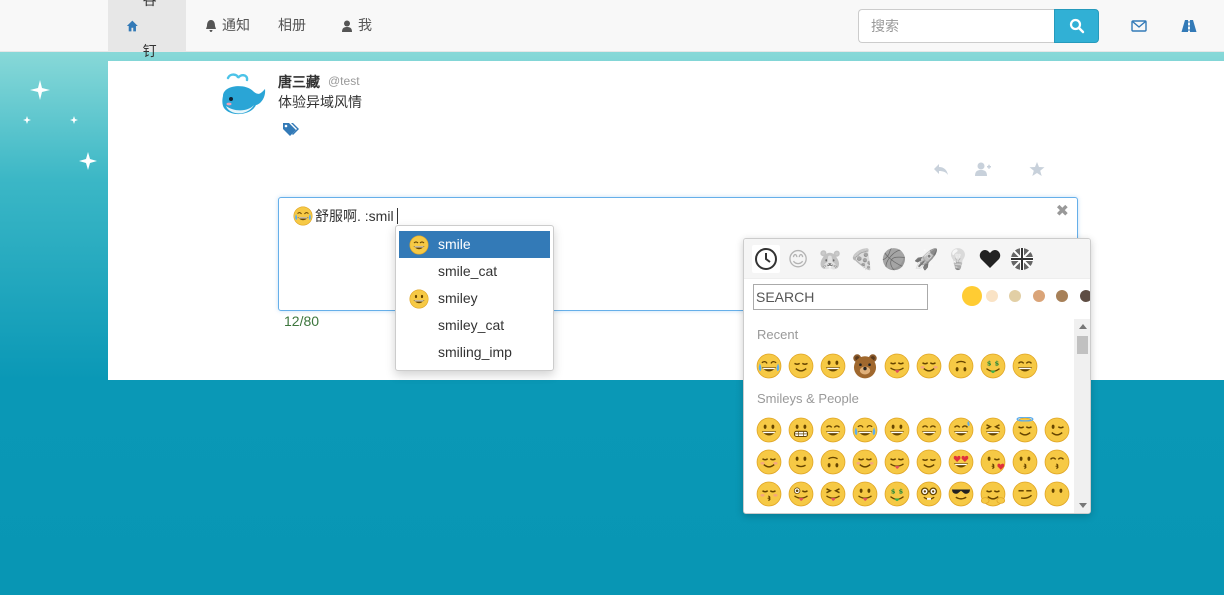 This screenshot has height=595, width=1224. Describe the element at coordinates (1057, 494) in the screenshot. I see `emoji-no-mouth` at that location.